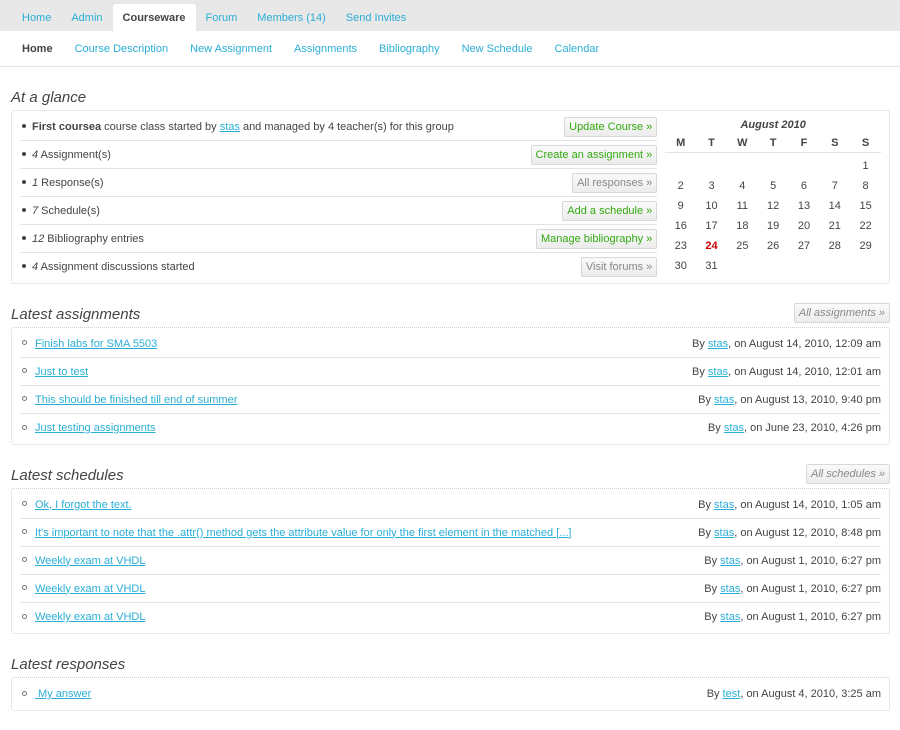  What do you see at coordinates (409, 49) in the screenshot?
I see `subnav-bibliography: Bibliography` at bounding box center [409, 49].